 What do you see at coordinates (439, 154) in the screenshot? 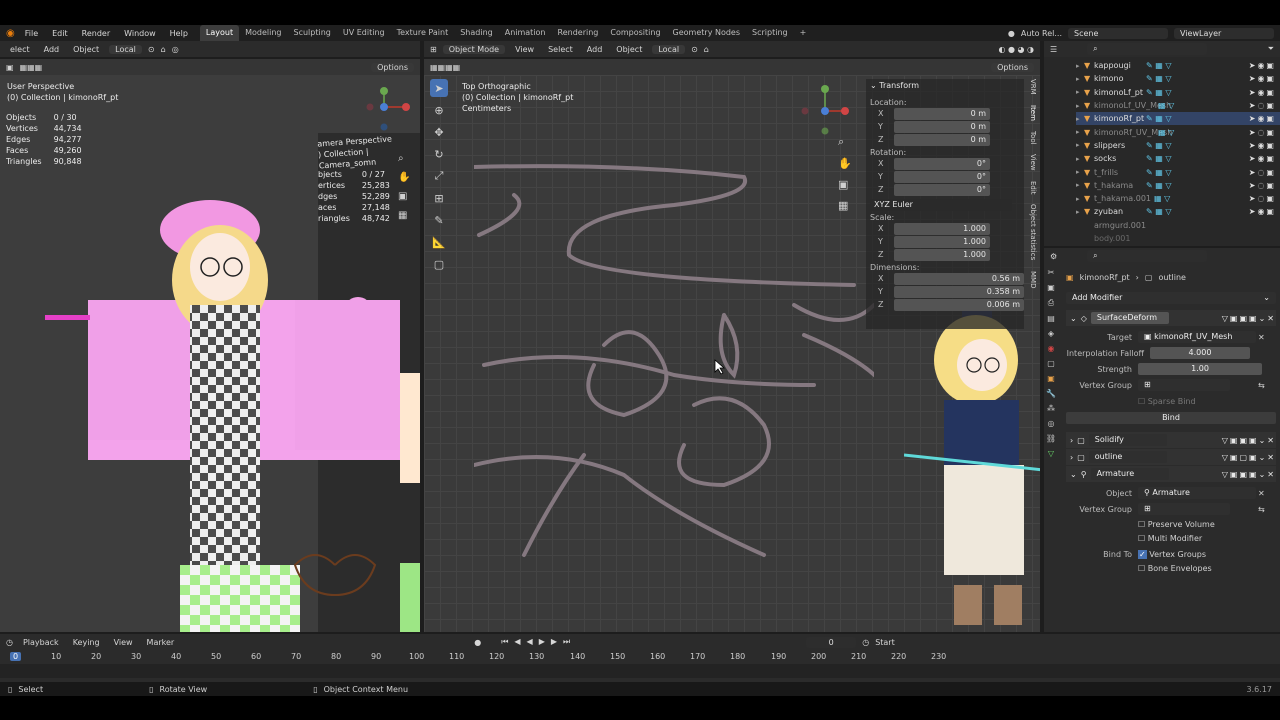
I see `rotate-tool-icon: ↻` at bounding box center [439, 154].